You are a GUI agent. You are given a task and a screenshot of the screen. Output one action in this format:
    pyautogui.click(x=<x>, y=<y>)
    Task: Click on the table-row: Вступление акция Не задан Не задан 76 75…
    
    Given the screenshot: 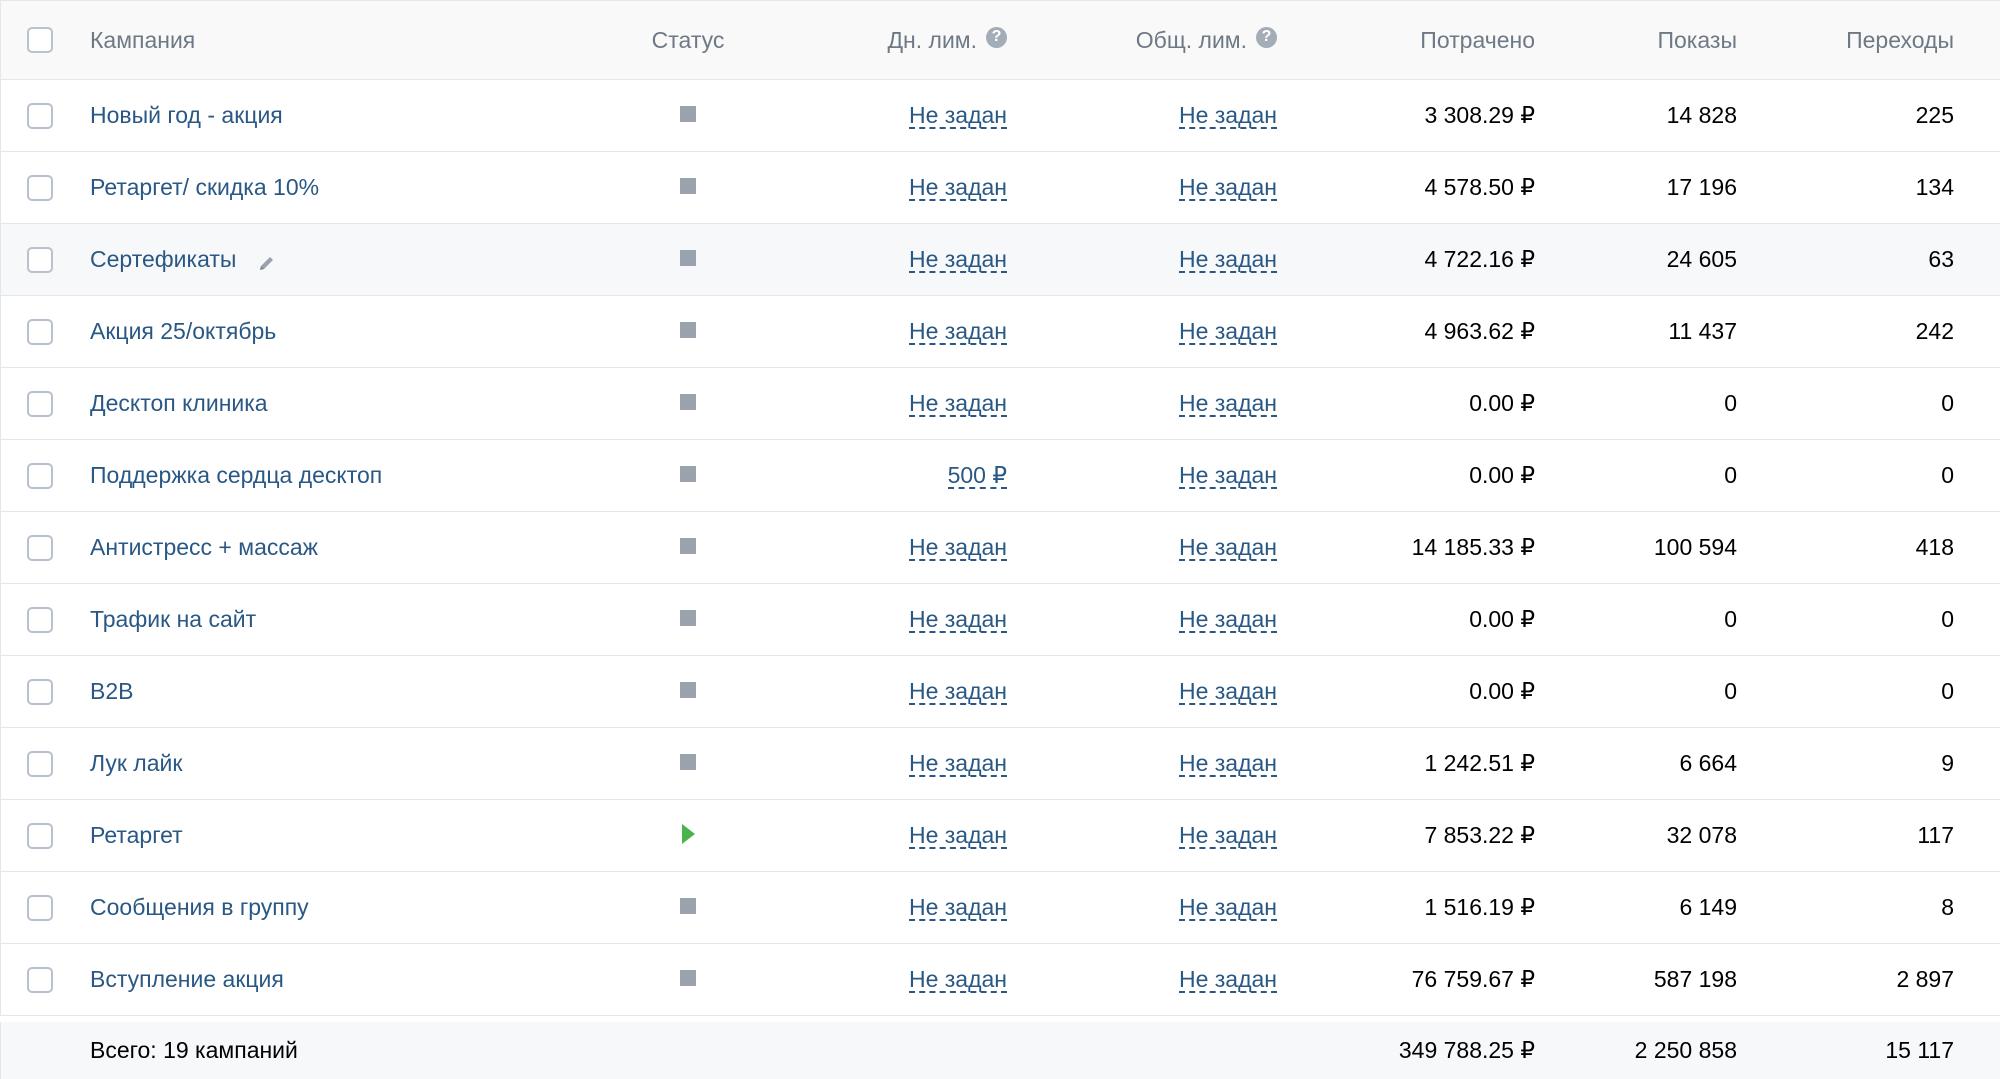 What is the action you would take?
    pyautogui.click(x=1000, y=980)
    